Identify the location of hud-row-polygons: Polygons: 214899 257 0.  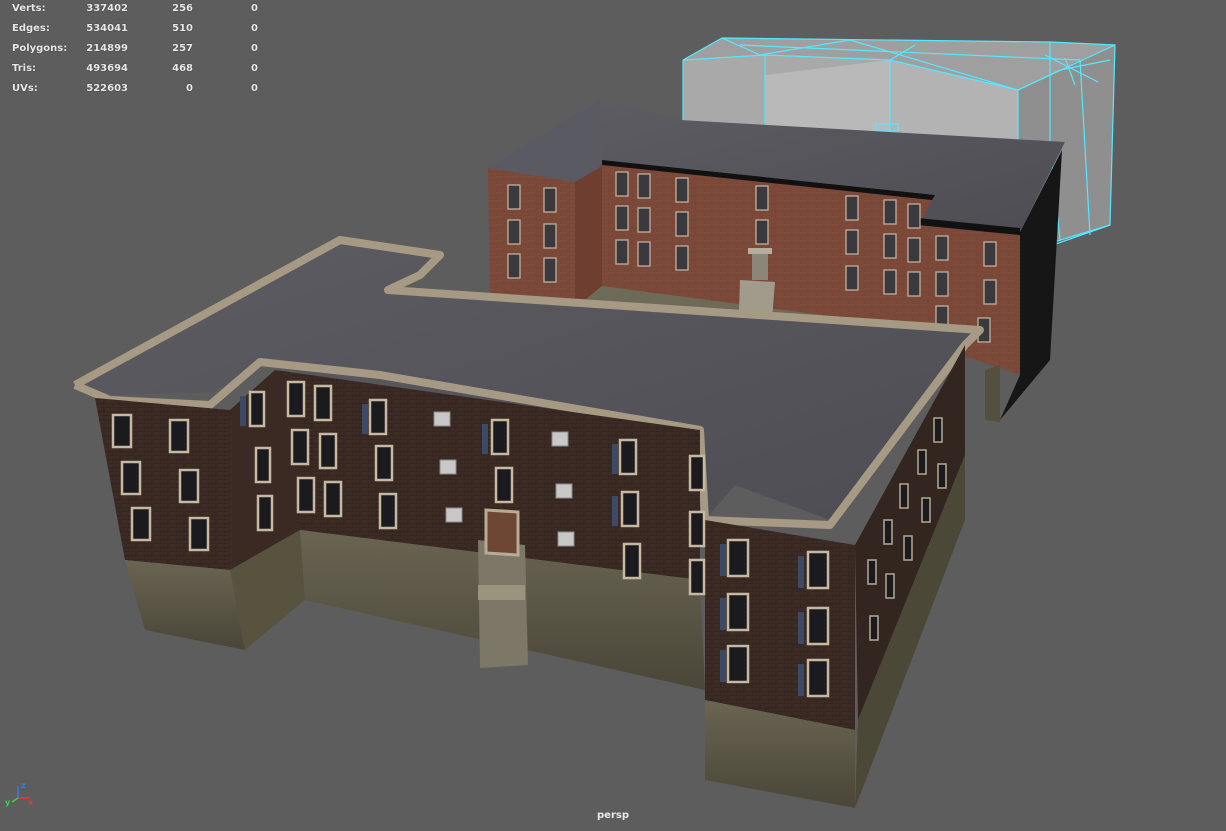
(135, 50).